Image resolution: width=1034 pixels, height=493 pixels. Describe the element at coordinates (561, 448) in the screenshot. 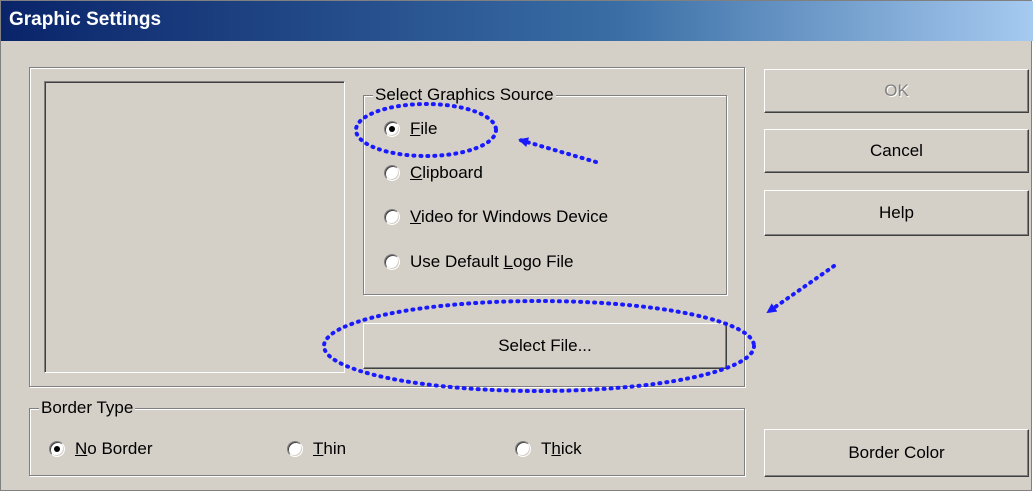

I see `radio-thick-label: Thick` at that location.